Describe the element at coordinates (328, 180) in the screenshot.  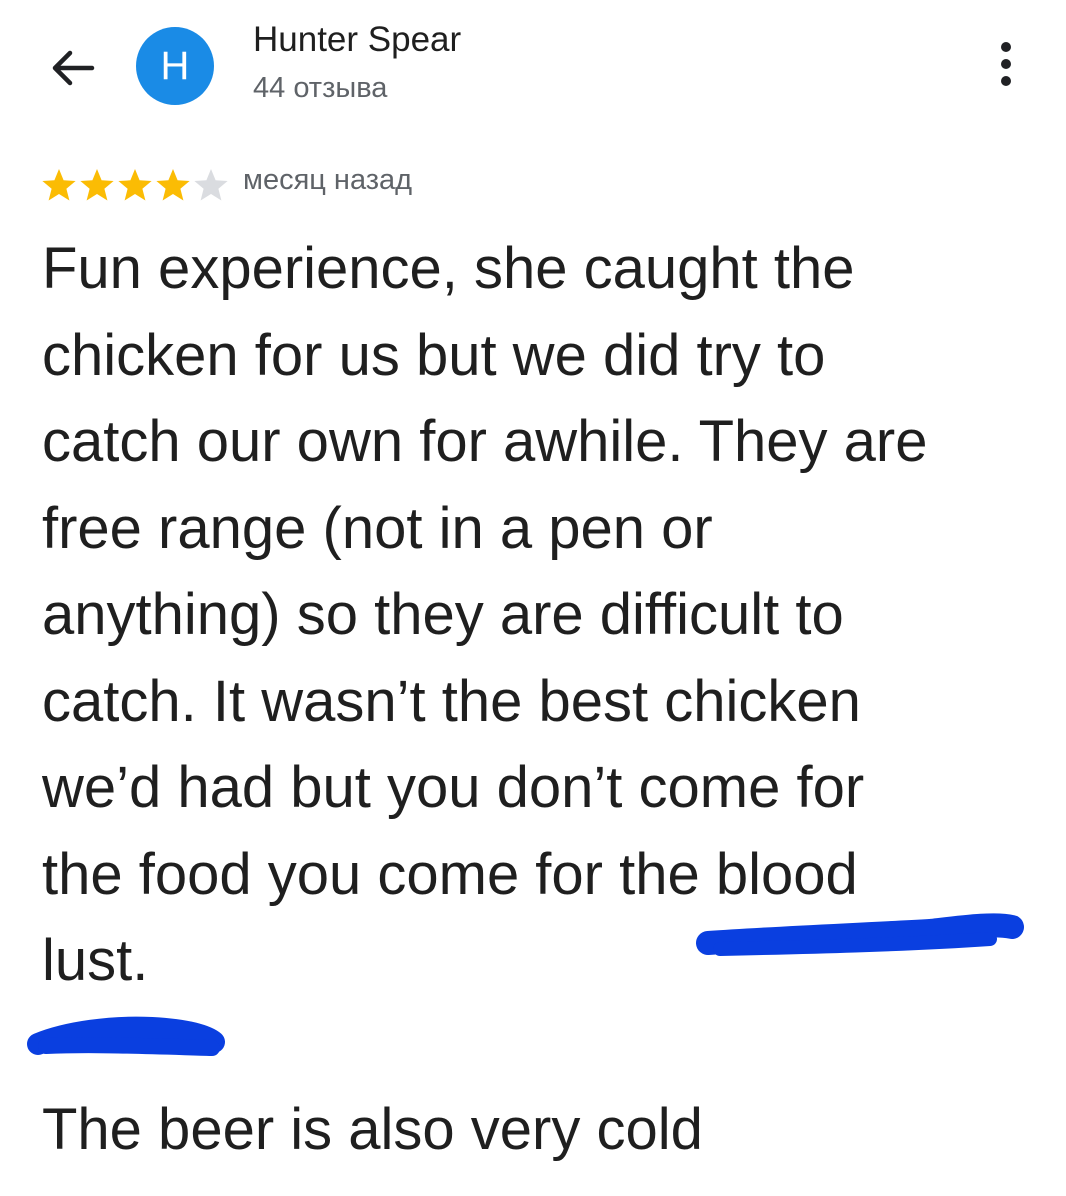
I see `review-date: месяц назад` at that location.